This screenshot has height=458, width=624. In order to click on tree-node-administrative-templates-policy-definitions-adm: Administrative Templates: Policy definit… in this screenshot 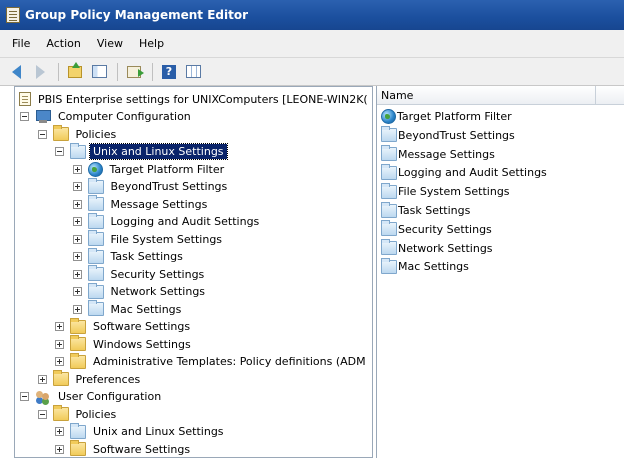, I will do `click(212, 361)`.